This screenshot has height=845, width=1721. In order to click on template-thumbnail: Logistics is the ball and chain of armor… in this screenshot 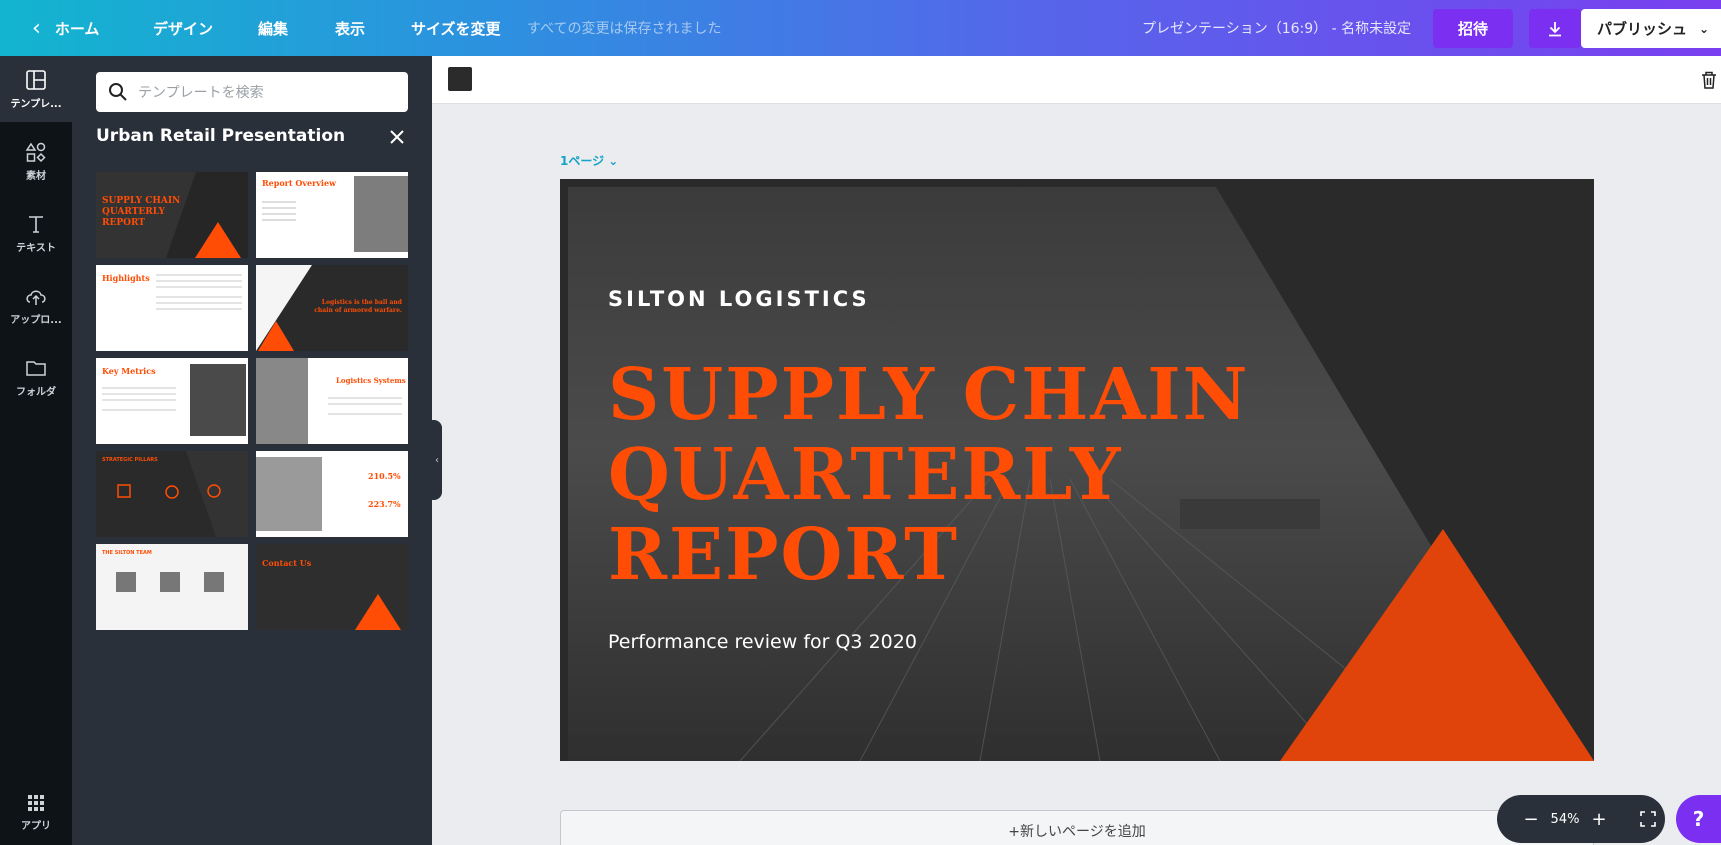, I will do `click(332, 308)`.